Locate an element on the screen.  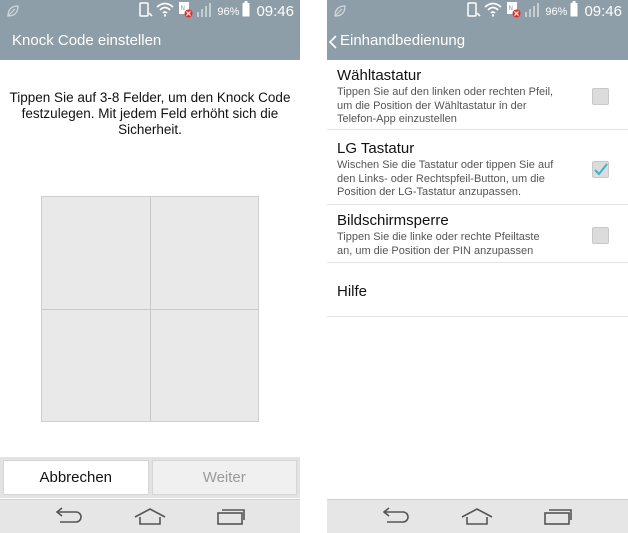
setting-title: Wähltastatur is located at coordinates (379, 75).